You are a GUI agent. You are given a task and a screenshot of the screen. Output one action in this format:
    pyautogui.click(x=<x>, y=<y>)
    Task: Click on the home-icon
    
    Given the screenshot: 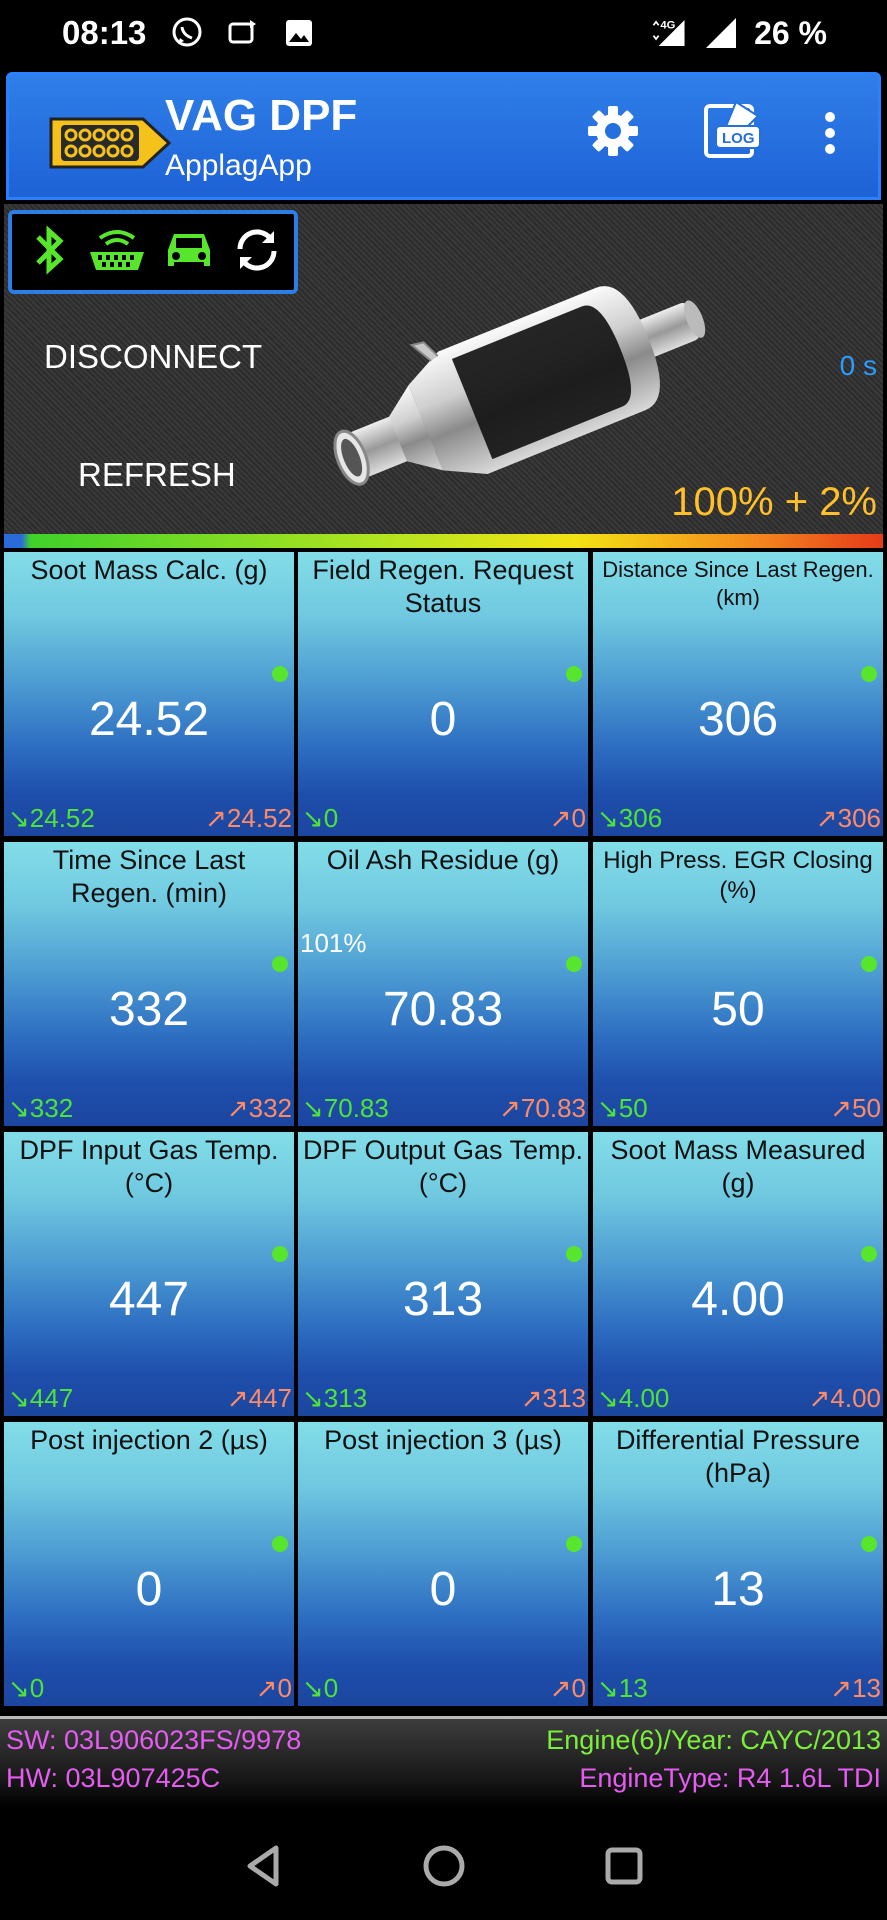 What is the action you would take?
    pyautogui.click(x=444, y=1868)
    